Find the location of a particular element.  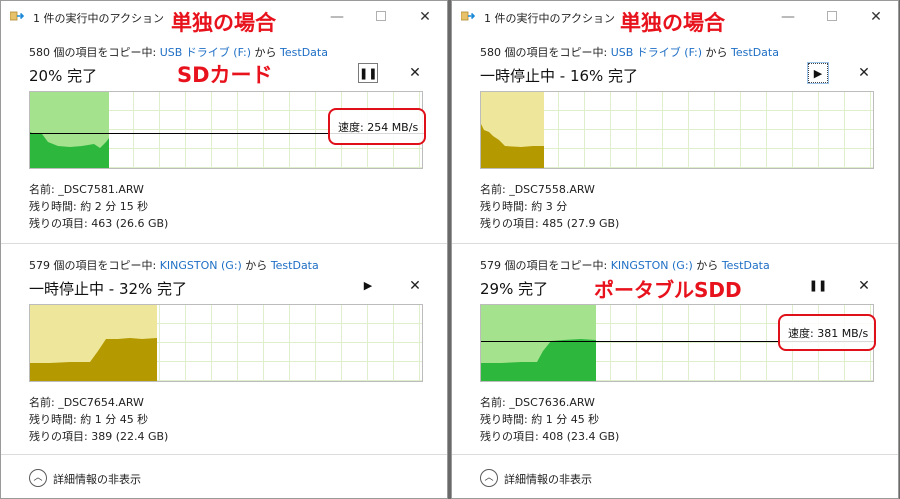

device-annotation: ポータブルSDD is located at coordinates (668, 290).